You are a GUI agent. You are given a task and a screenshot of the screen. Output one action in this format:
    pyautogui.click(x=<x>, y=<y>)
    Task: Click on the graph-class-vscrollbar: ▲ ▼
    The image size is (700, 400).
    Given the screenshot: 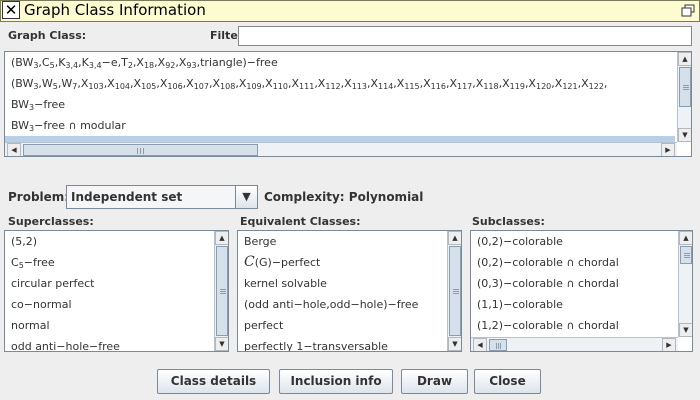 What is the action you would take?
    pyautogui.click(x=684, y=97)
    